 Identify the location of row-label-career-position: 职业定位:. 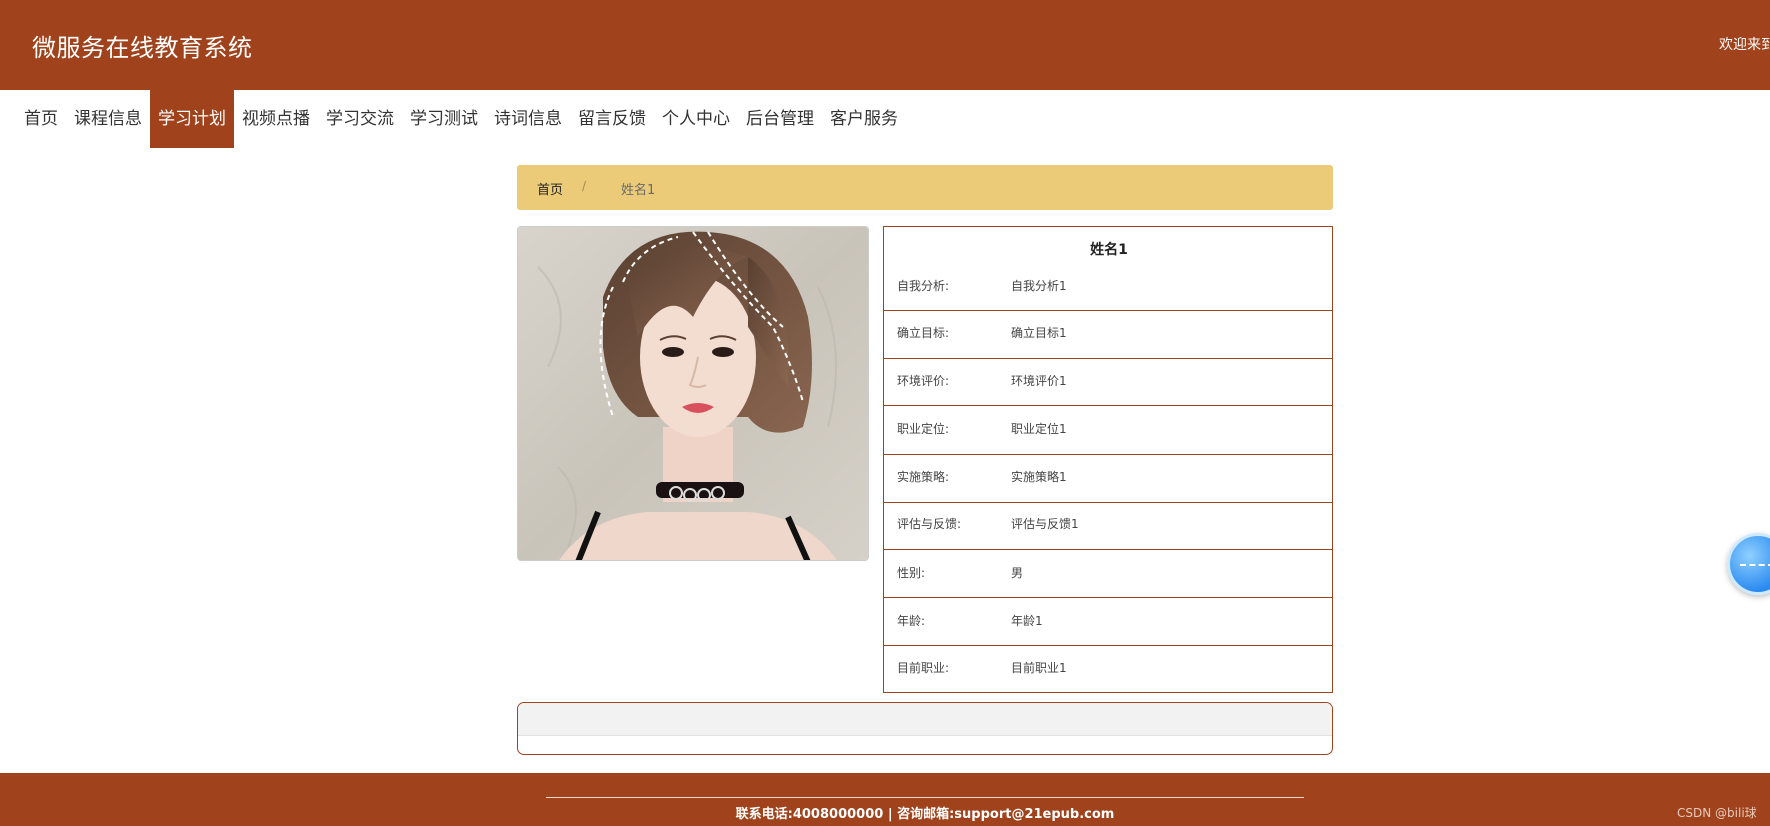
(923, 429).